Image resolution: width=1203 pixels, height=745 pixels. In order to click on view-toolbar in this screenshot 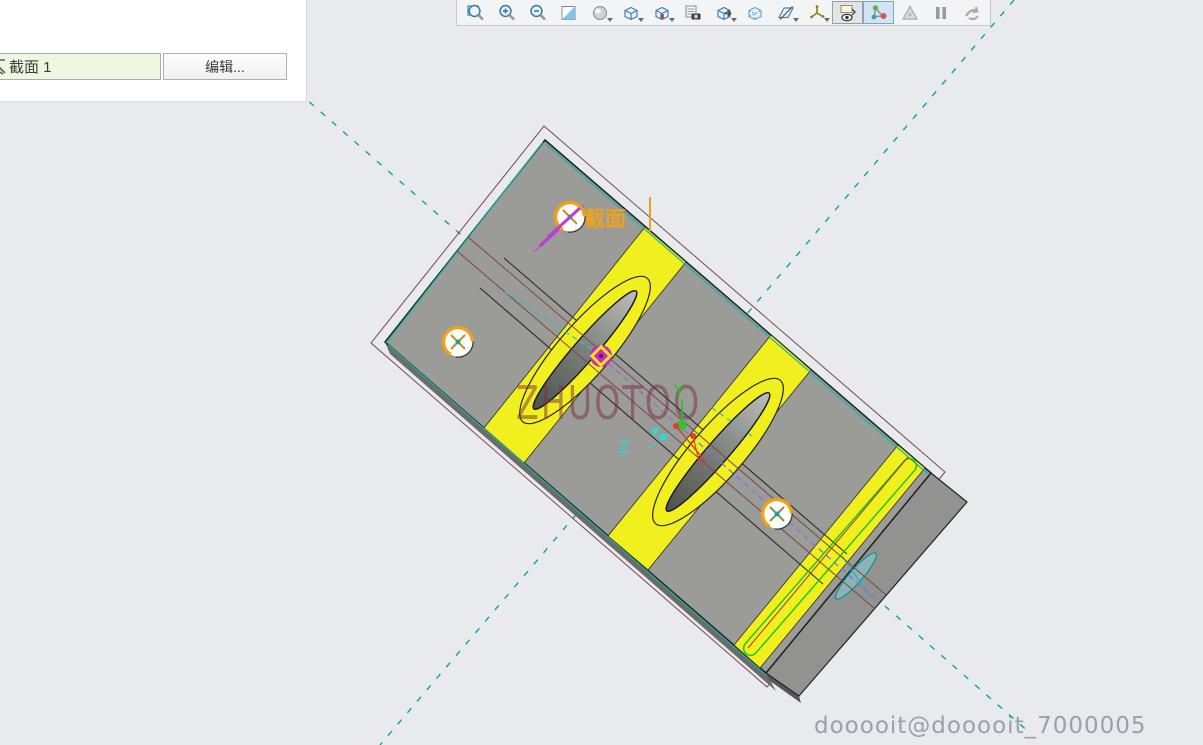, I will do `click(723, 13)`.